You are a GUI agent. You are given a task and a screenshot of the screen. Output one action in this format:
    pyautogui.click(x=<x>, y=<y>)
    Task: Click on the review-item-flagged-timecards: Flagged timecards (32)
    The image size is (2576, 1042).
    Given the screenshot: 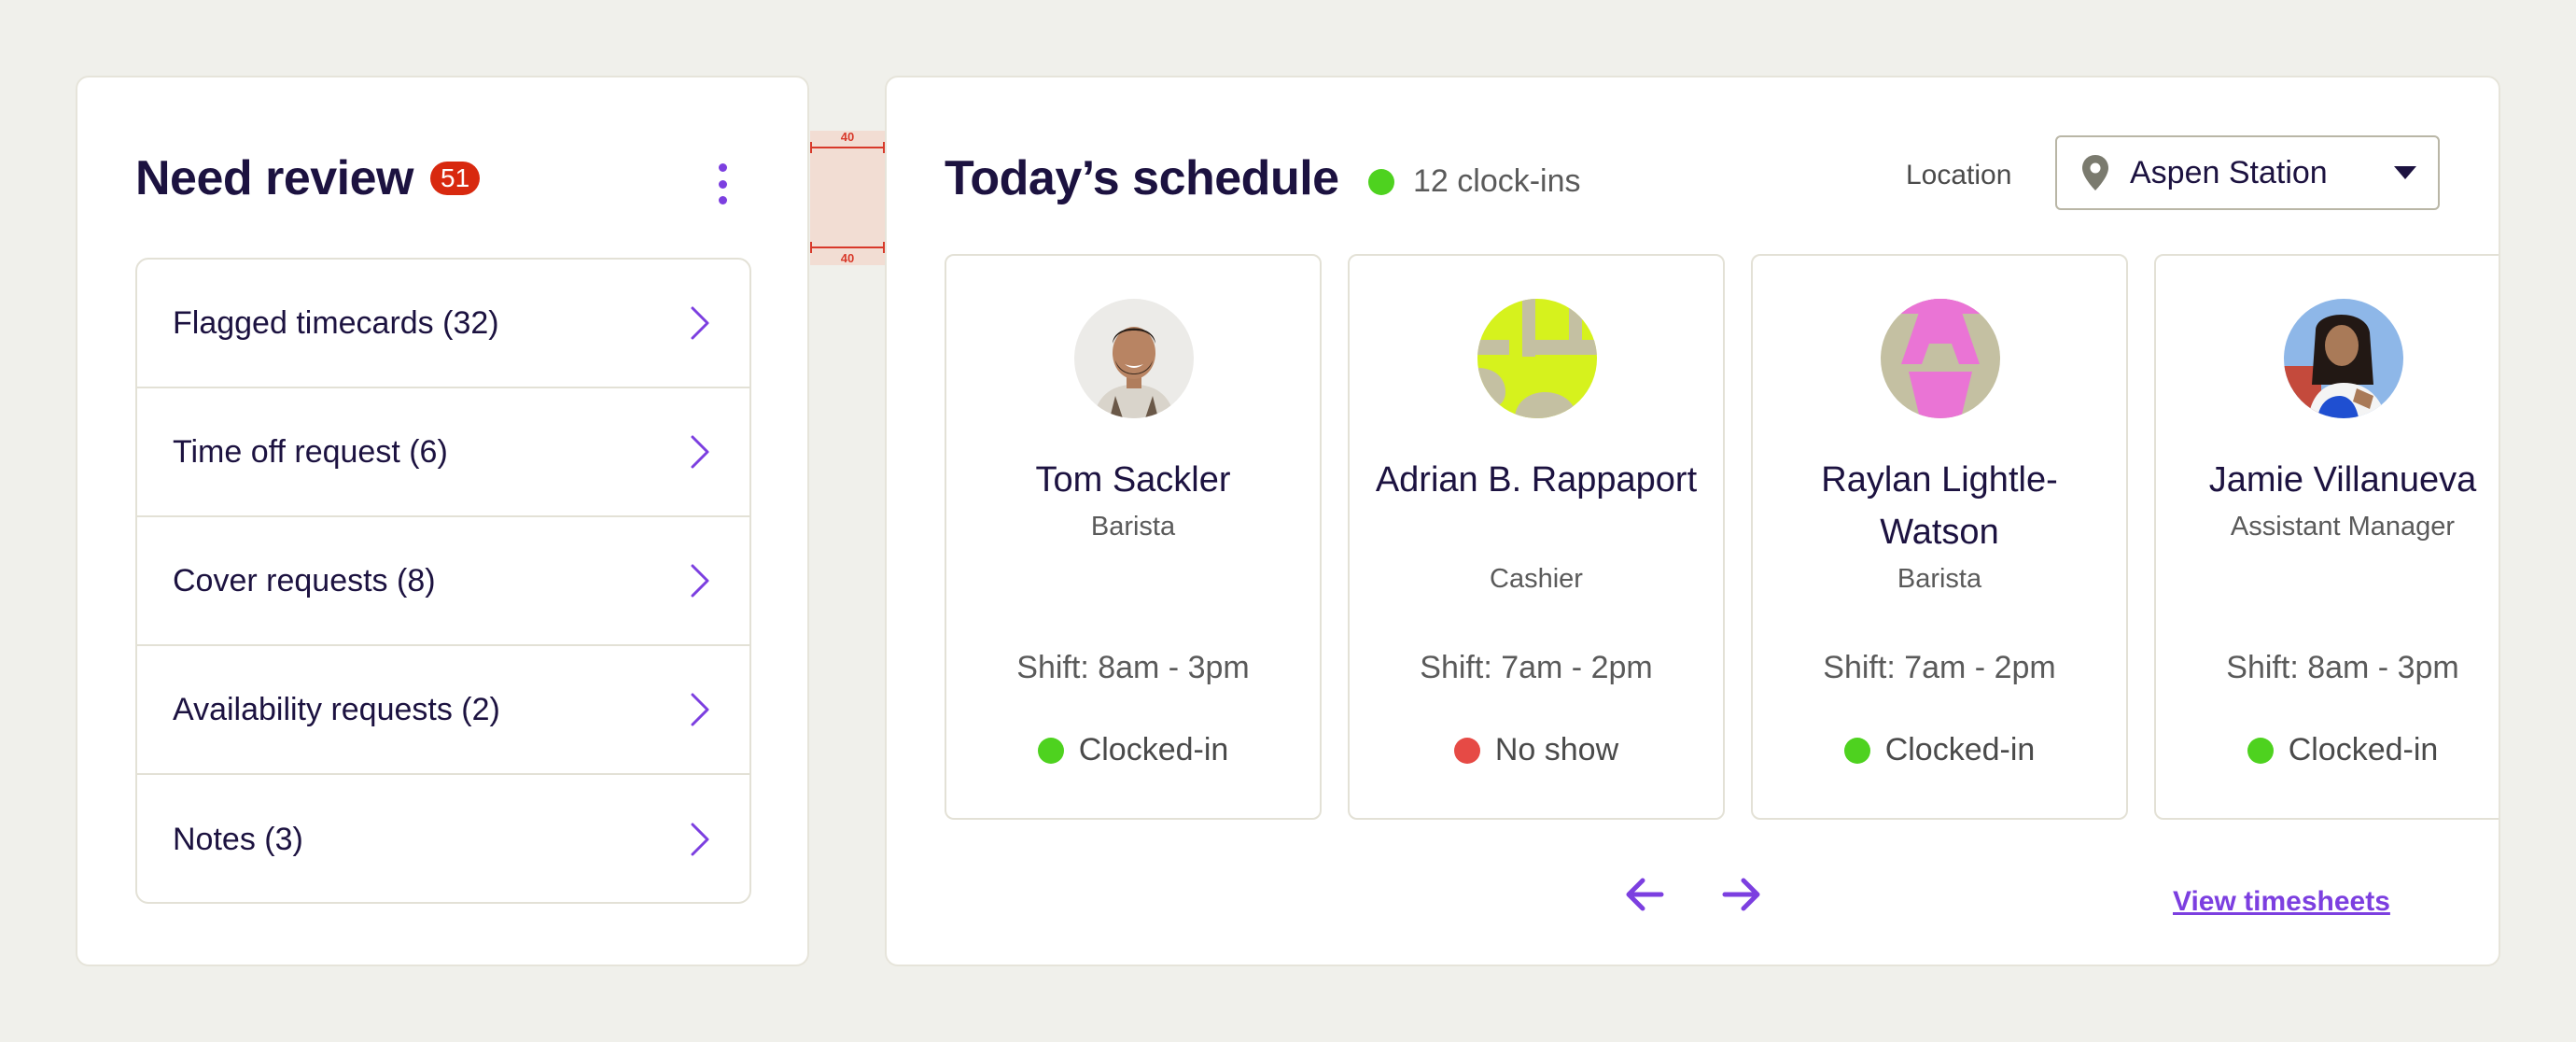 What is the action you would take?
    pyautogui.click(x=443, y=324)
    